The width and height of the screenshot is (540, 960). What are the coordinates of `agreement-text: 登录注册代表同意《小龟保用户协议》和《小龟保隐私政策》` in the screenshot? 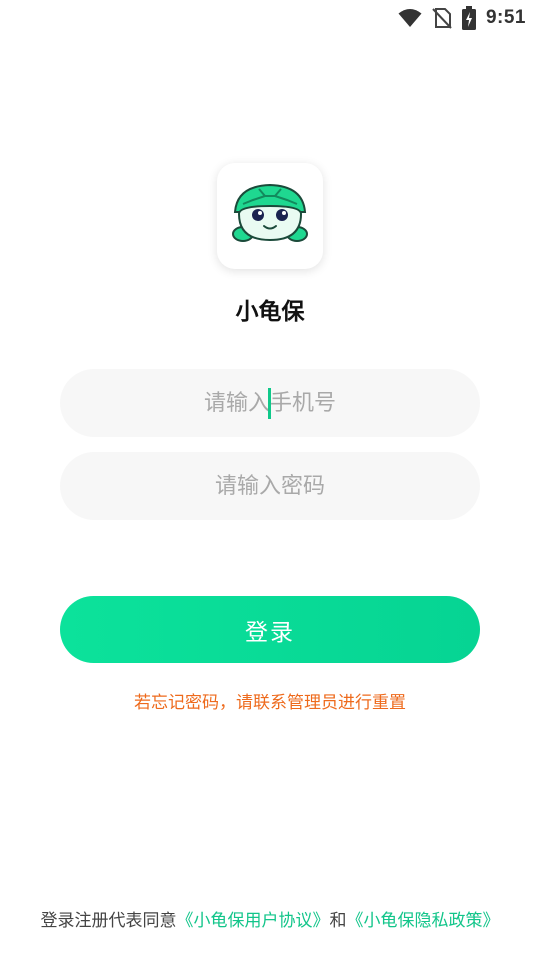 It's located at (270, 918).